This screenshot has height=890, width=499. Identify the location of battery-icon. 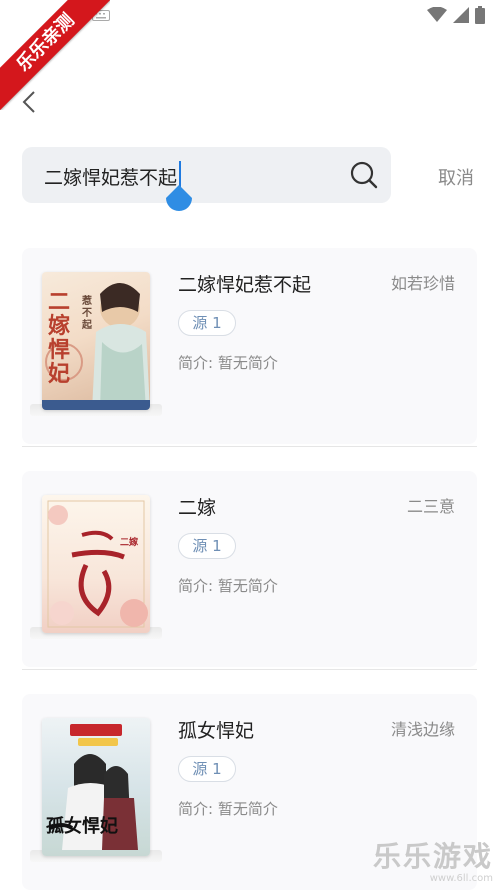
(480, 15).